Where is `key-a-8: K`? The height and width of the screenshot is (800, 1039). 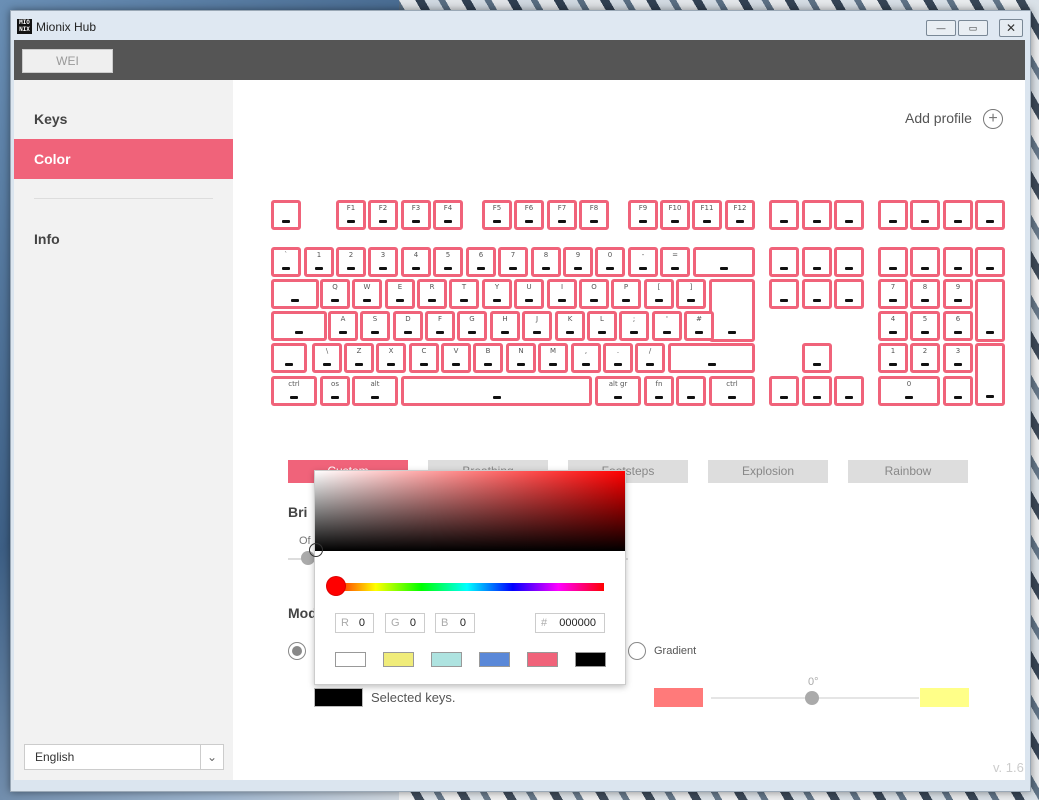
key-a-8: K is located at coordinates (570, 326).